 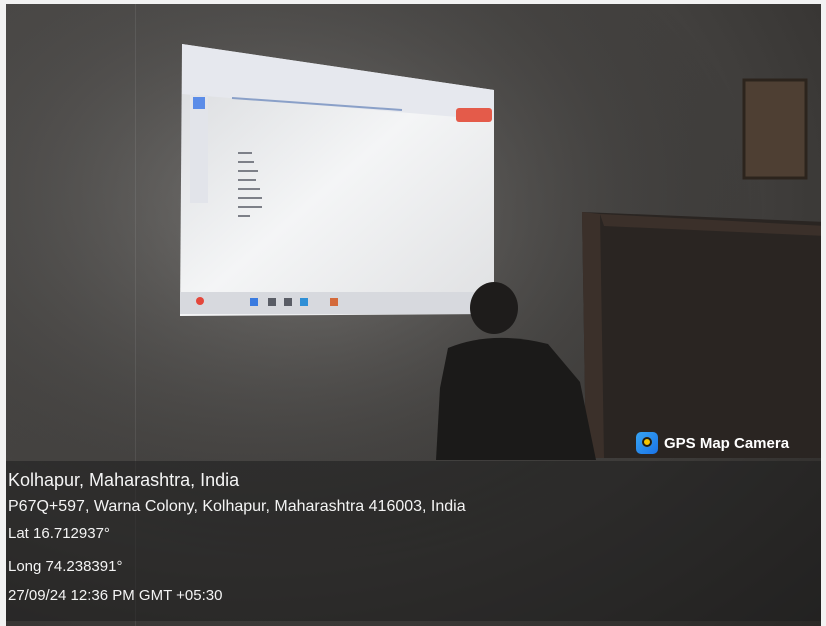 I want to click on gps-brand-label: GPS Map Camera, so click(x=727, y=443).